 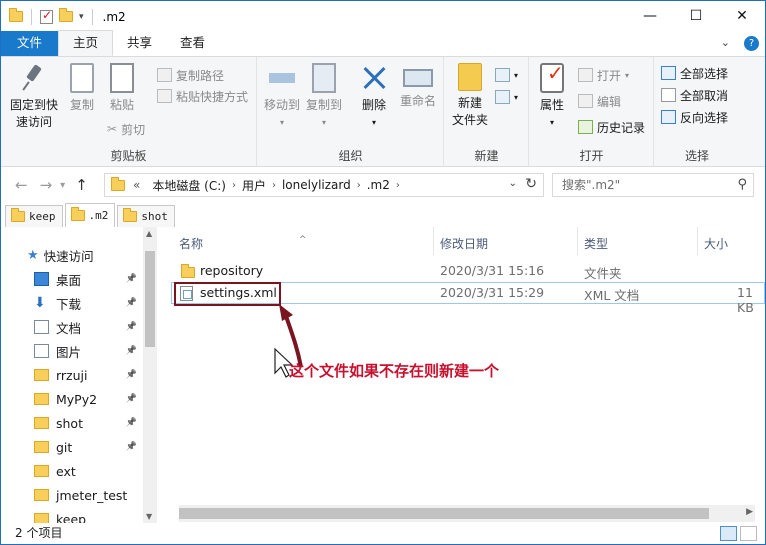 What do you see at coordinates (468, 271) in the screenshot?
I see `file-row-repository: repository 2020/3/31 15:16 文件夹` at bounding box center [468, 271].